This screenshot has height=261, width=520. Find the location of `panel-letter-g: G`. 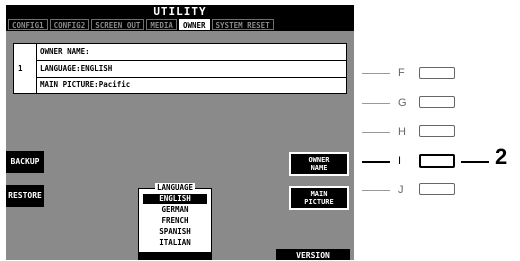

panel-letter-g: G is located at coordinates (402, 103).